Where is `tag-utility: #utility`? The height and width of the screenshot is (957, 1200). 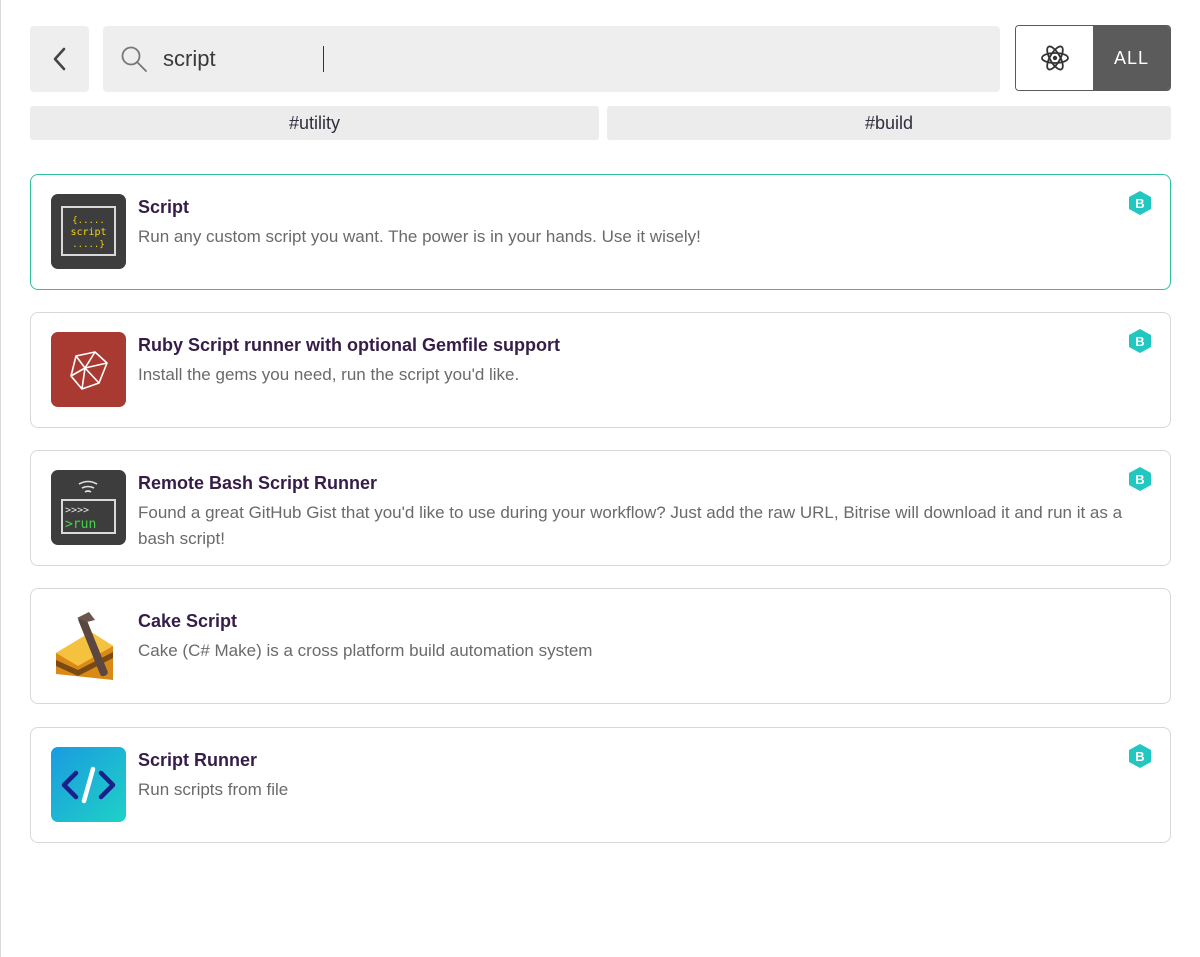
tag-utility: #utility is located at coordinates (314, 123).